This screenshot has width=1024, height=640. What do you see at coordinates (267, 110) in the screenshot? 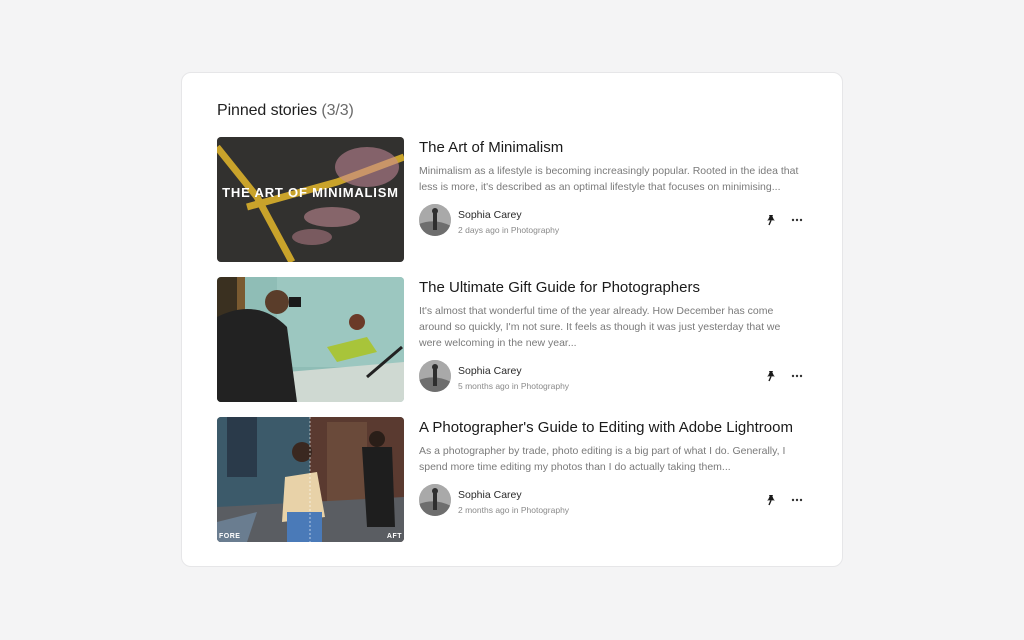
I see `section-title-text: Pinned stories` at bounding box center [267, 110].